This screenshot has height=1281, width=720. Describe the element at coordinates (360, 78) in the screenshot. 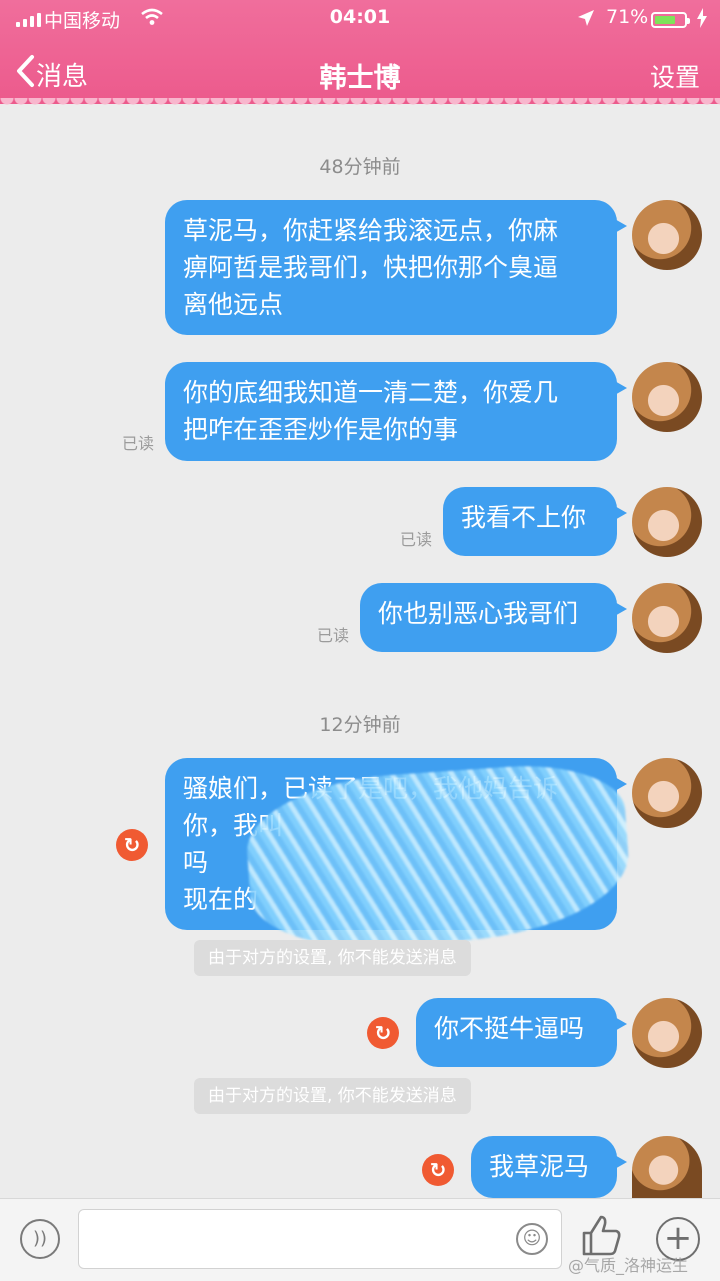

I see `conversation-title: 韩士博` at that location.